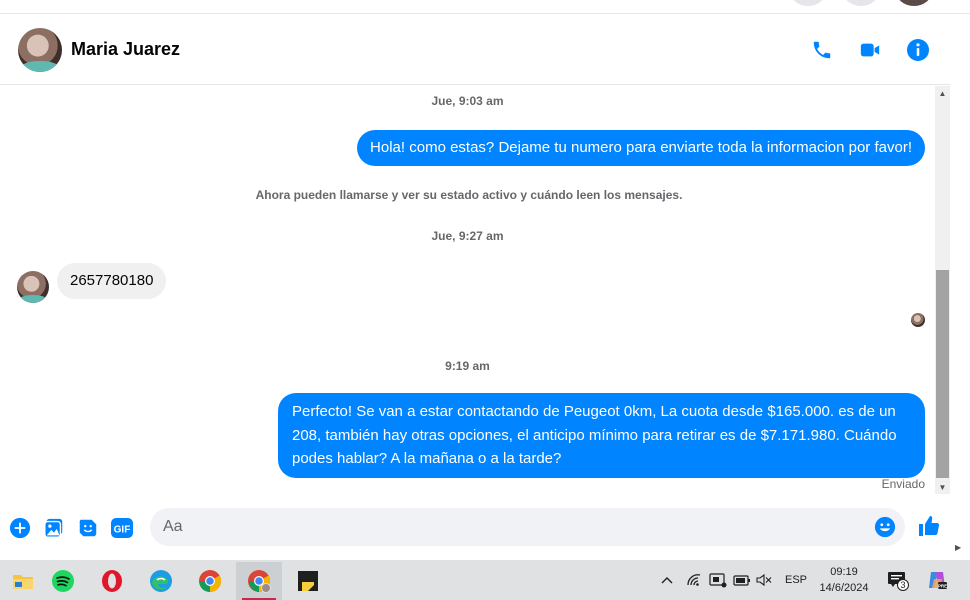 The width and height of the screenshot is (970, 600). I want to click on contact-avatar, so click(40, 49).